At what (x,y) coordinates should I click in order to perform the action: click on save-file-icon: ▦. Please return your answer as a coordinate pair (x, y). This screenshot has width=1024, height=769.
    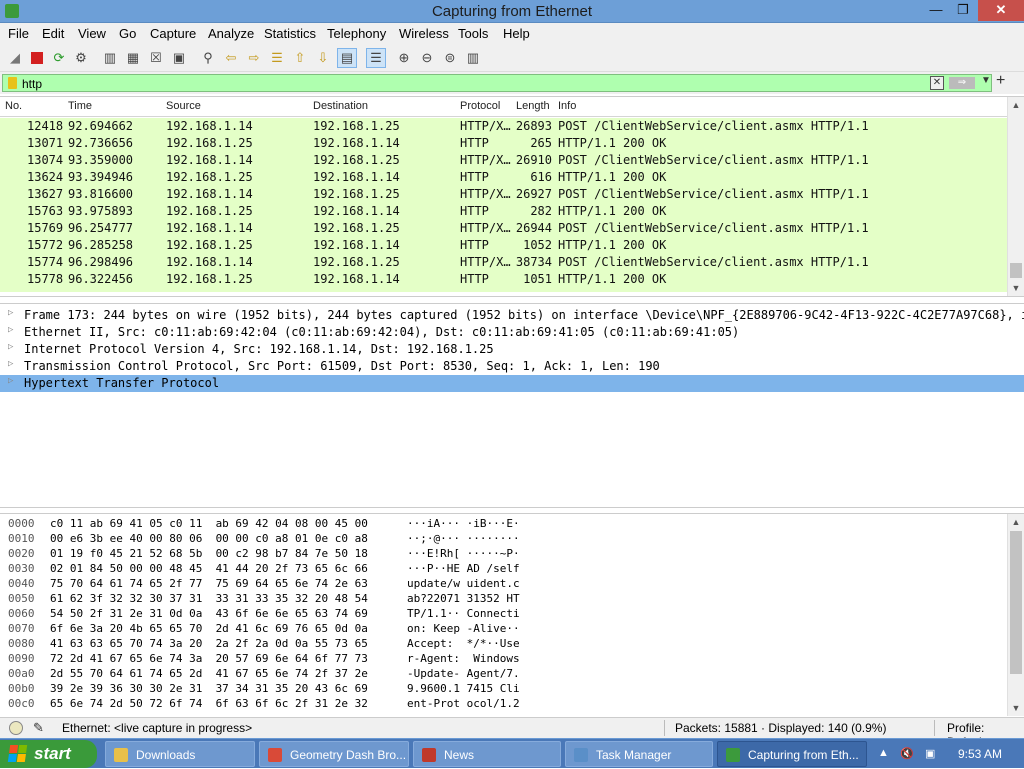
    Looking at the image, I should click on (133, 58).